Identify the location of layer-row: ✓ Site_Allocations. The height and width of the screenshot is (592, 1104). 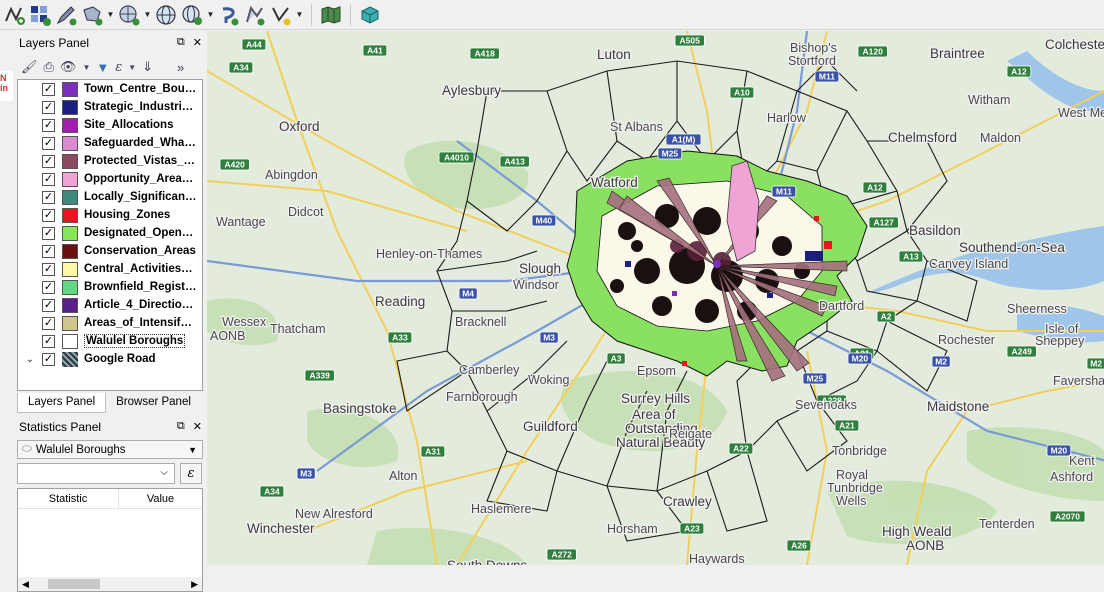
(110, 125).